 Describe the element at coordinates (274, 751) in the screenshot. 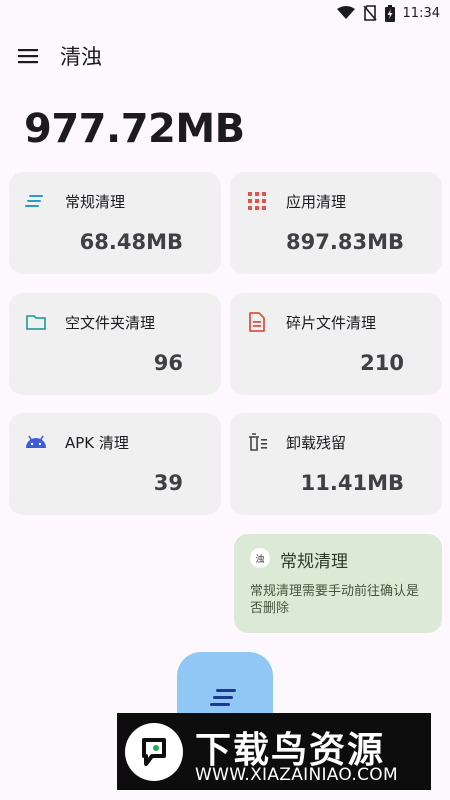

I see `watermark-banner: 下载鸟资源 WWW.XIAZAINIAO.COM` at that location.